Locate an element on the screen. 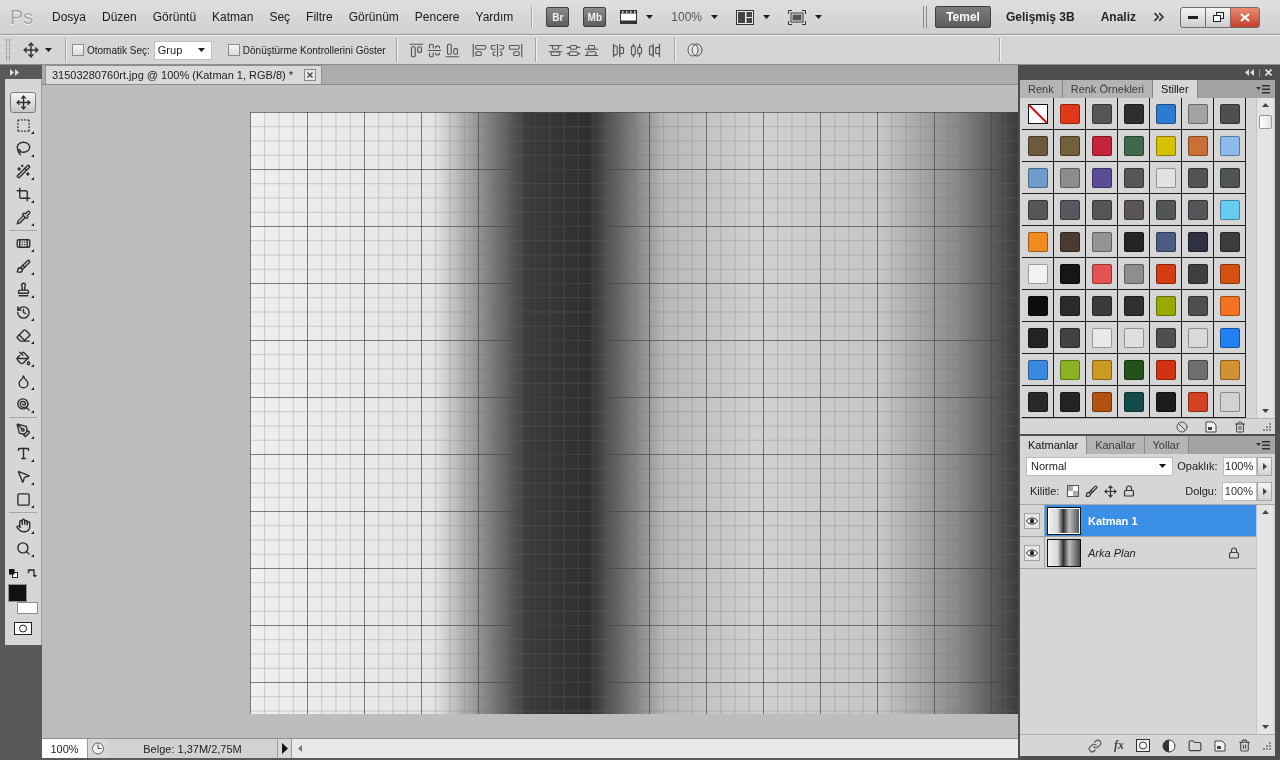  visibility-toggle is located at coordinates (1032, 552).